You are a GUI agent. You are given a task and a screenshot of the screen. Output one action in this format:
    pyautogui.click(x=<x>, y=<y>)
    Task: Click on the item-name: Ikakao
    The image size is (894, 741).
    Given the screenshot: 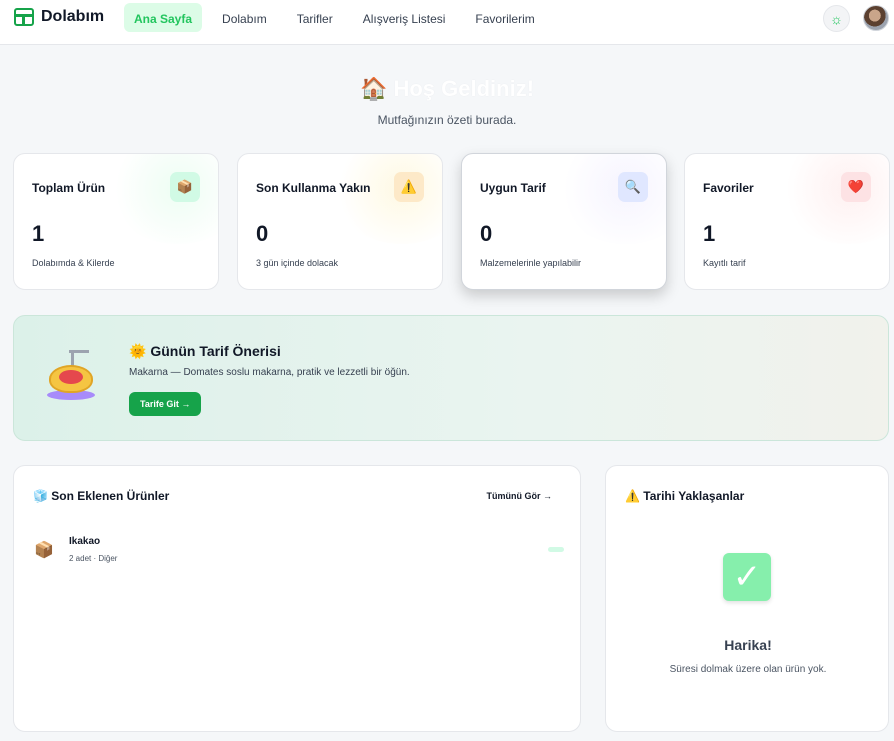 What is the action you would take?
    pyautogui.click(x=85, y=541)
    